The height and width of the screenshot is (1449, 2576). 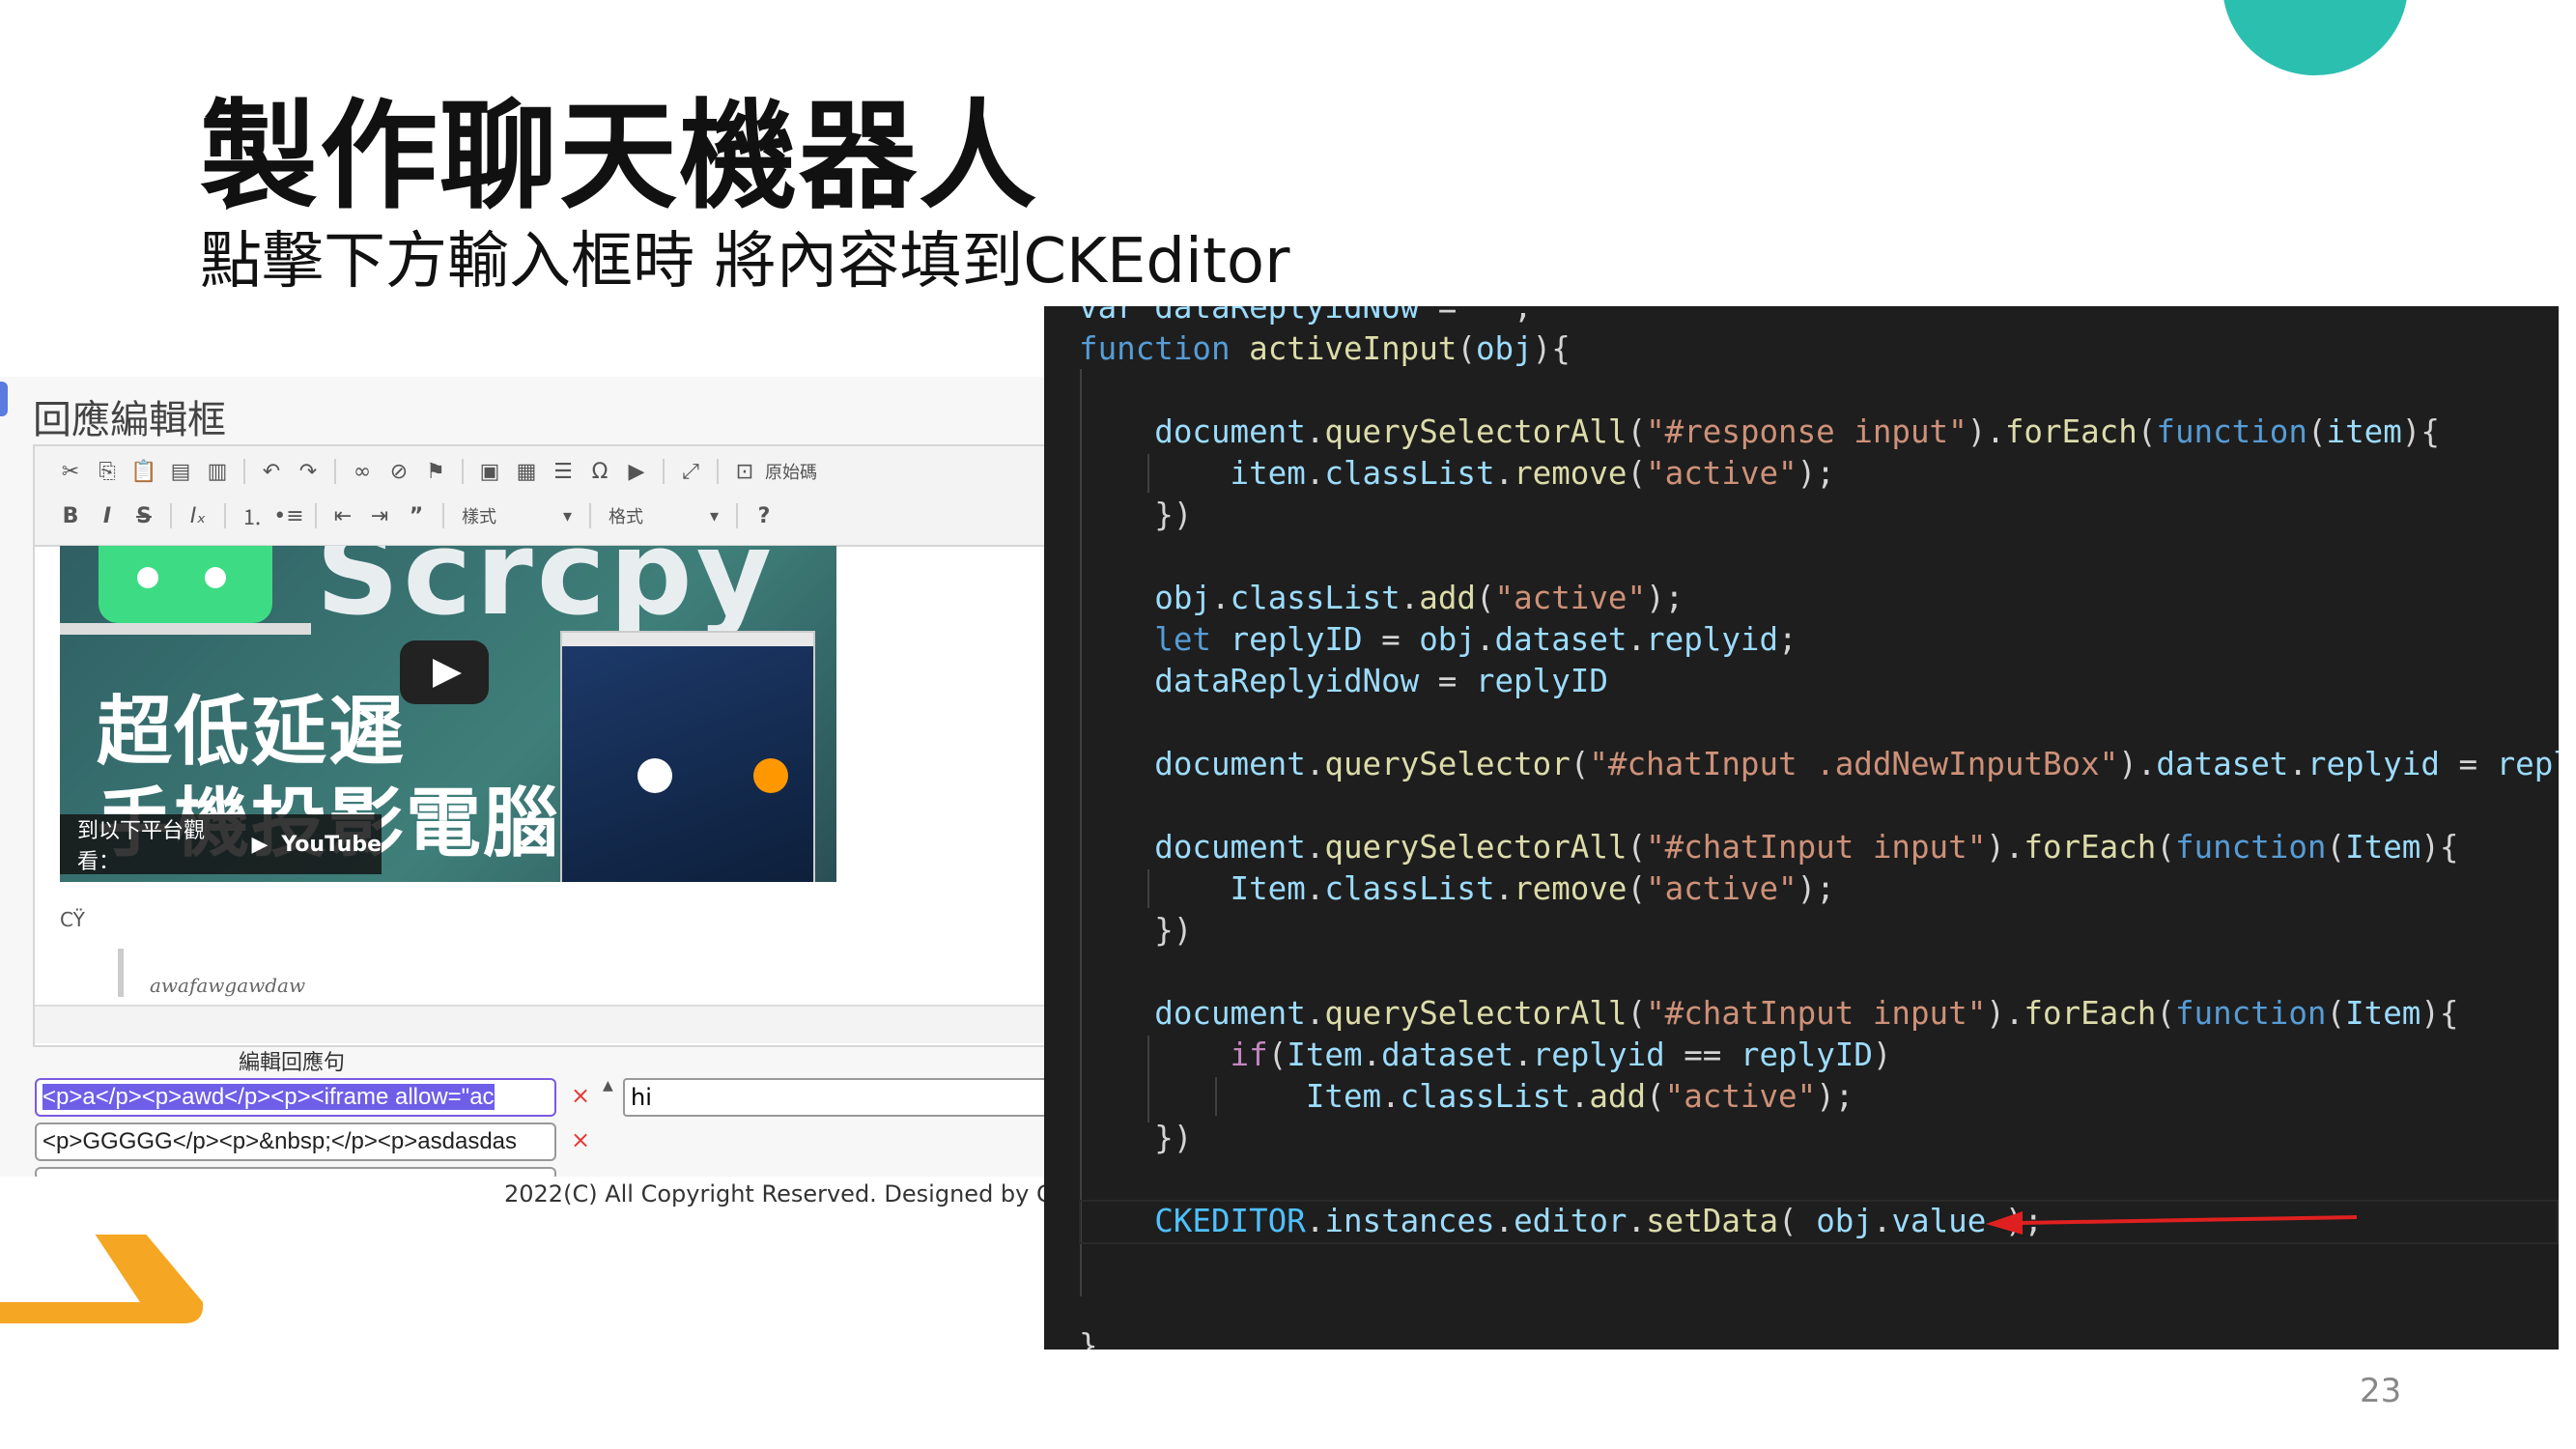 What do you see at coordinates (526, 471) in the screenshot?
I see `table-icon: ▦` at bounding box center [526, 471].